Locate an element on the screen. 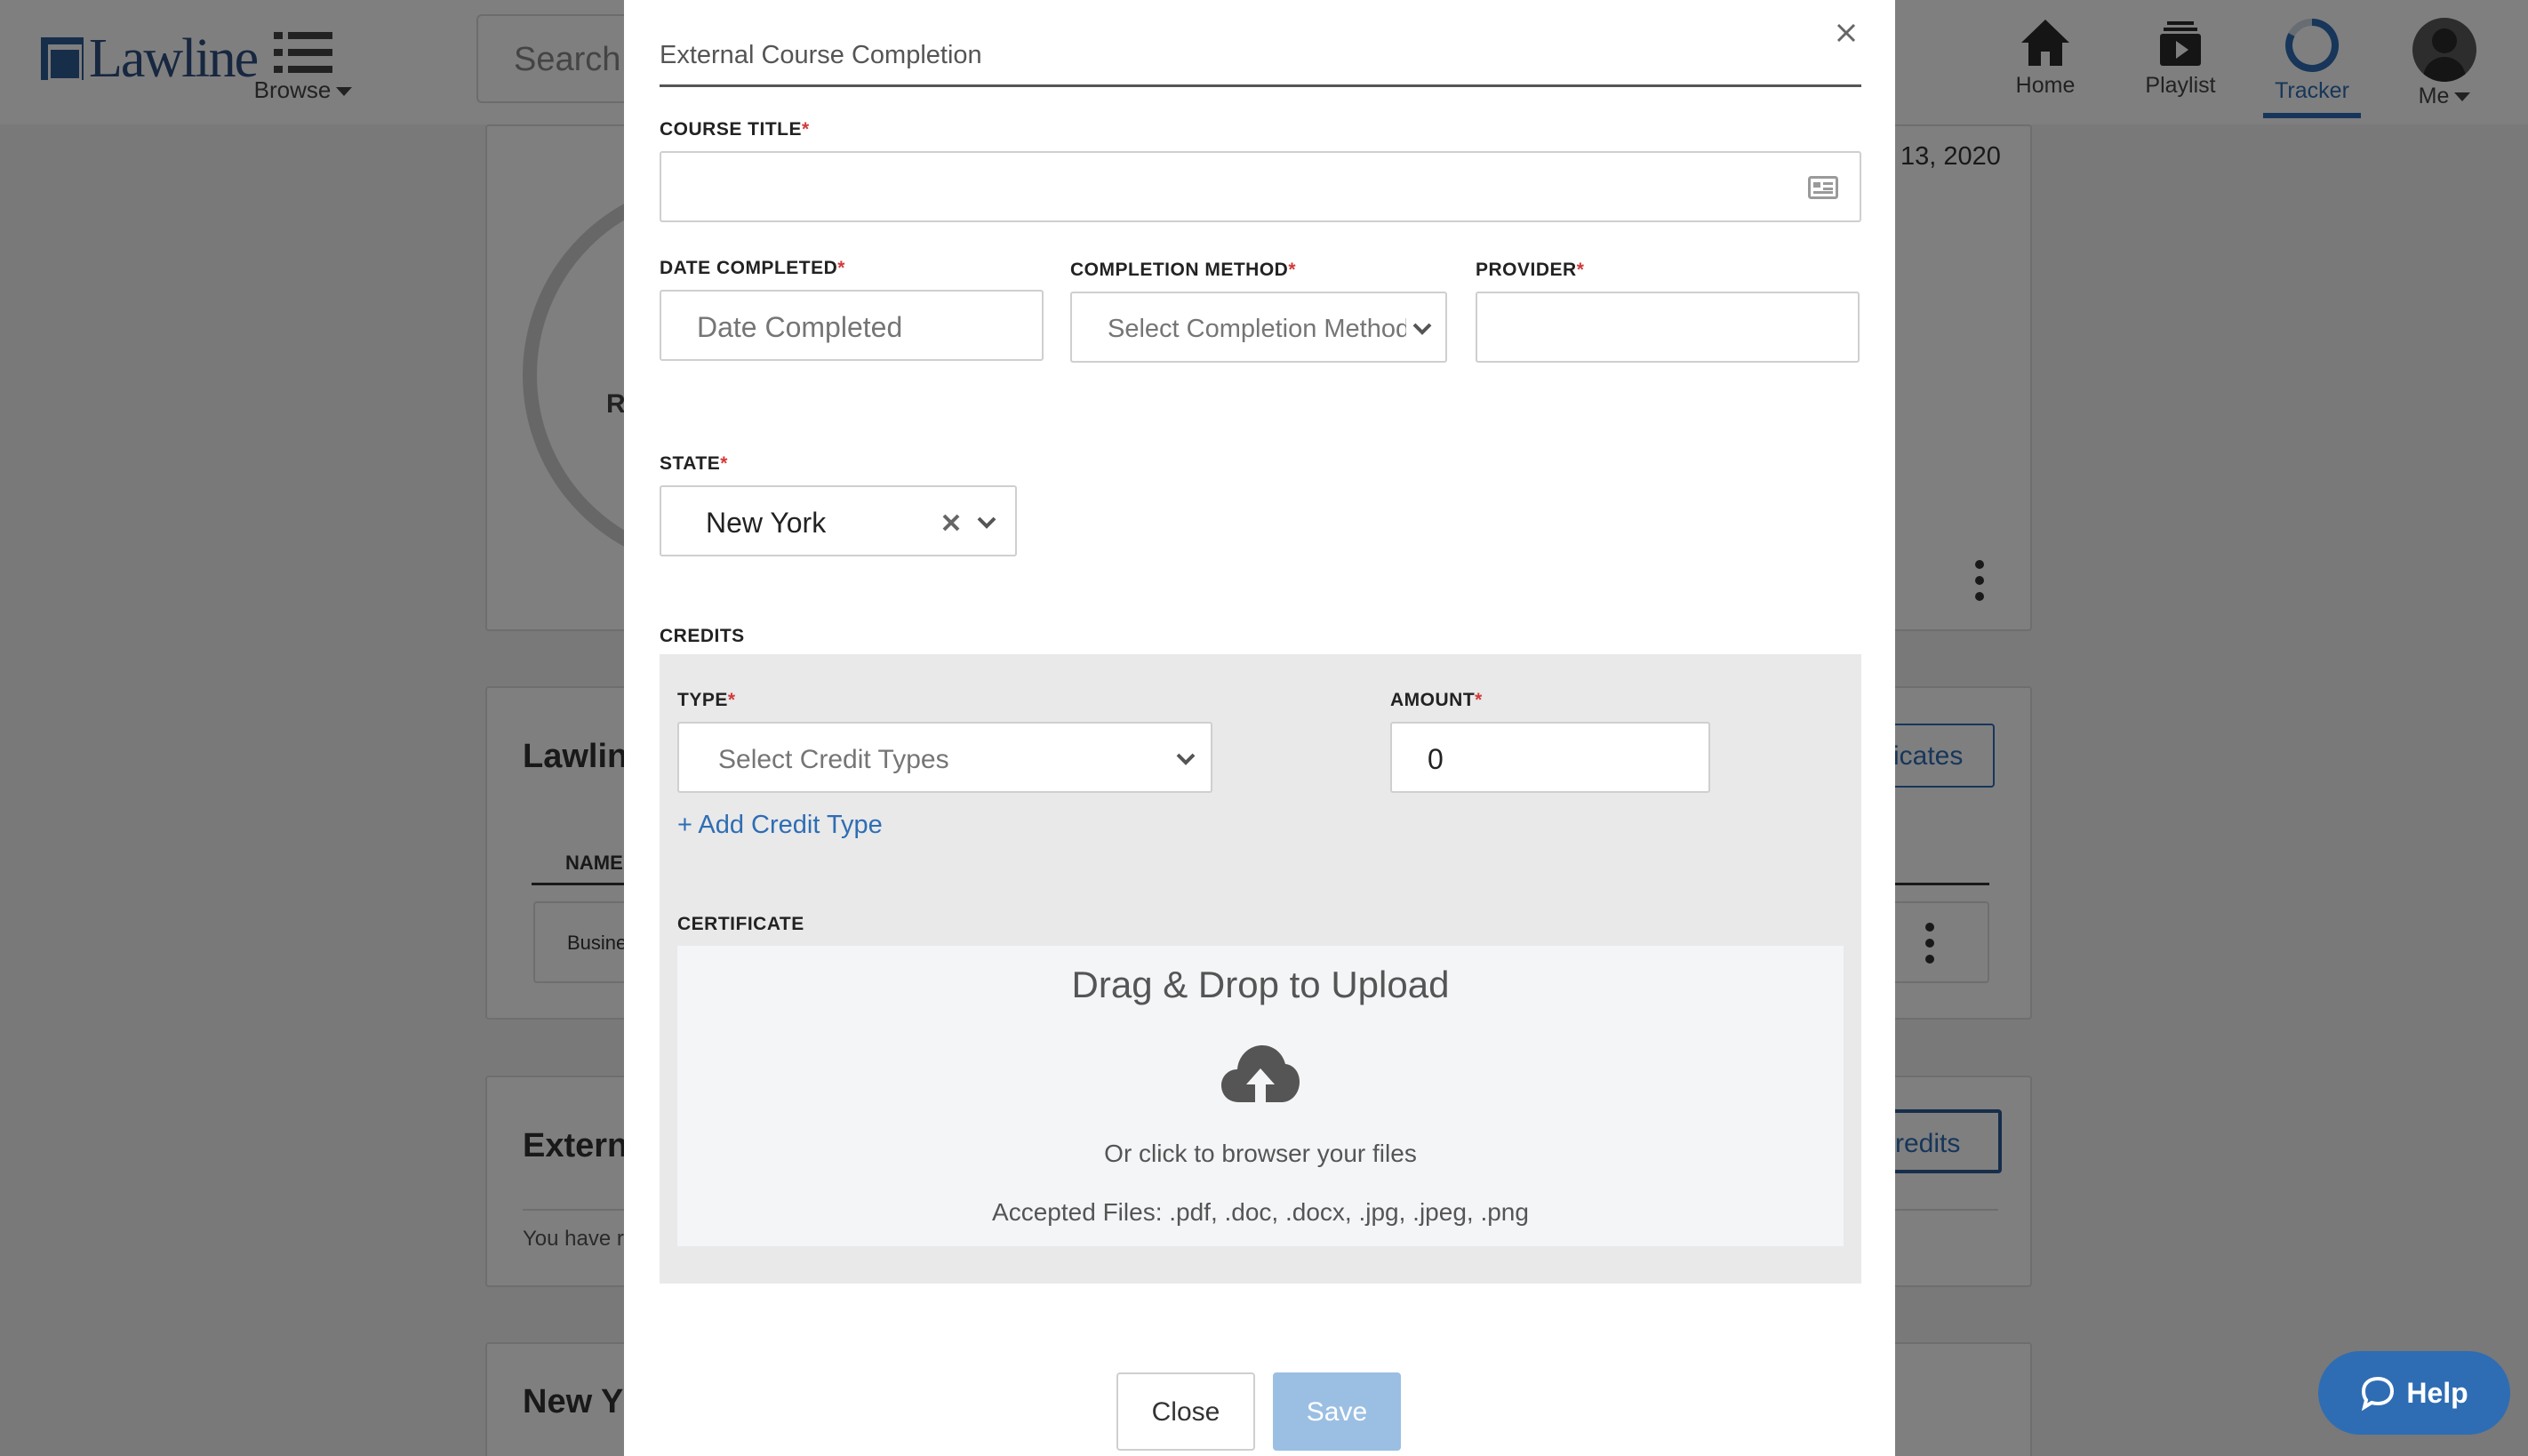  state-label: STATE* is located at coordinates (694, 463).